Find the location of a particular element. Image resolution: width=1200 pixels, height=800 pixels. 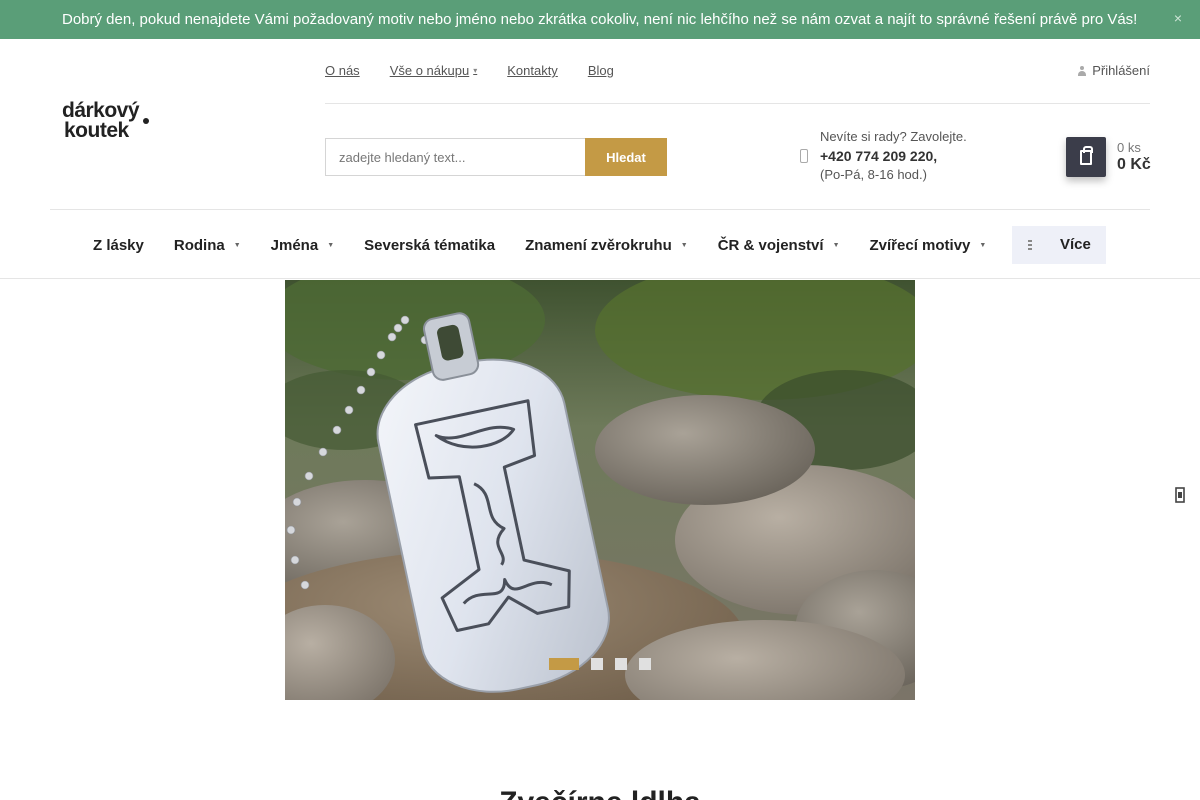

nav-item-jmena: Jména ▼ is located at coordinates (302, 245).